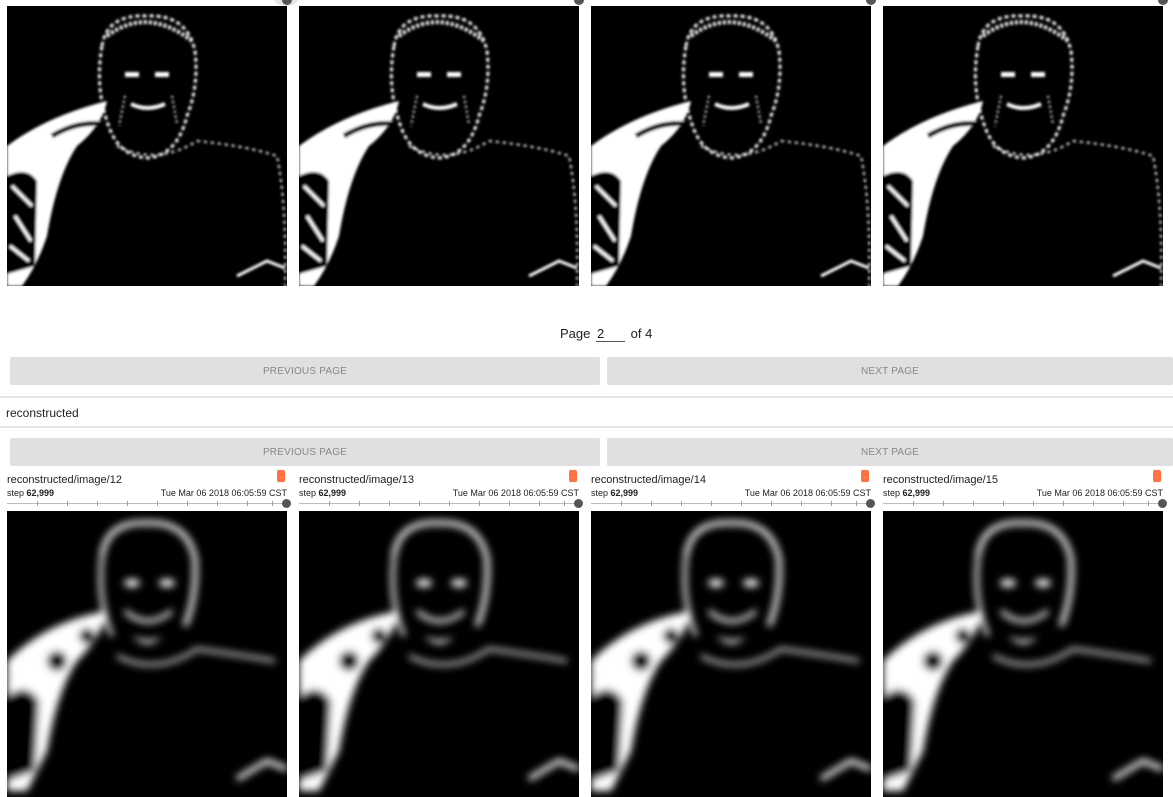 This screenshot has width=1173, height=797. What do you see at coordinates (610, 334) in the screenshot?
I see `page-number-input: 2` at bounding box center [610, 334].